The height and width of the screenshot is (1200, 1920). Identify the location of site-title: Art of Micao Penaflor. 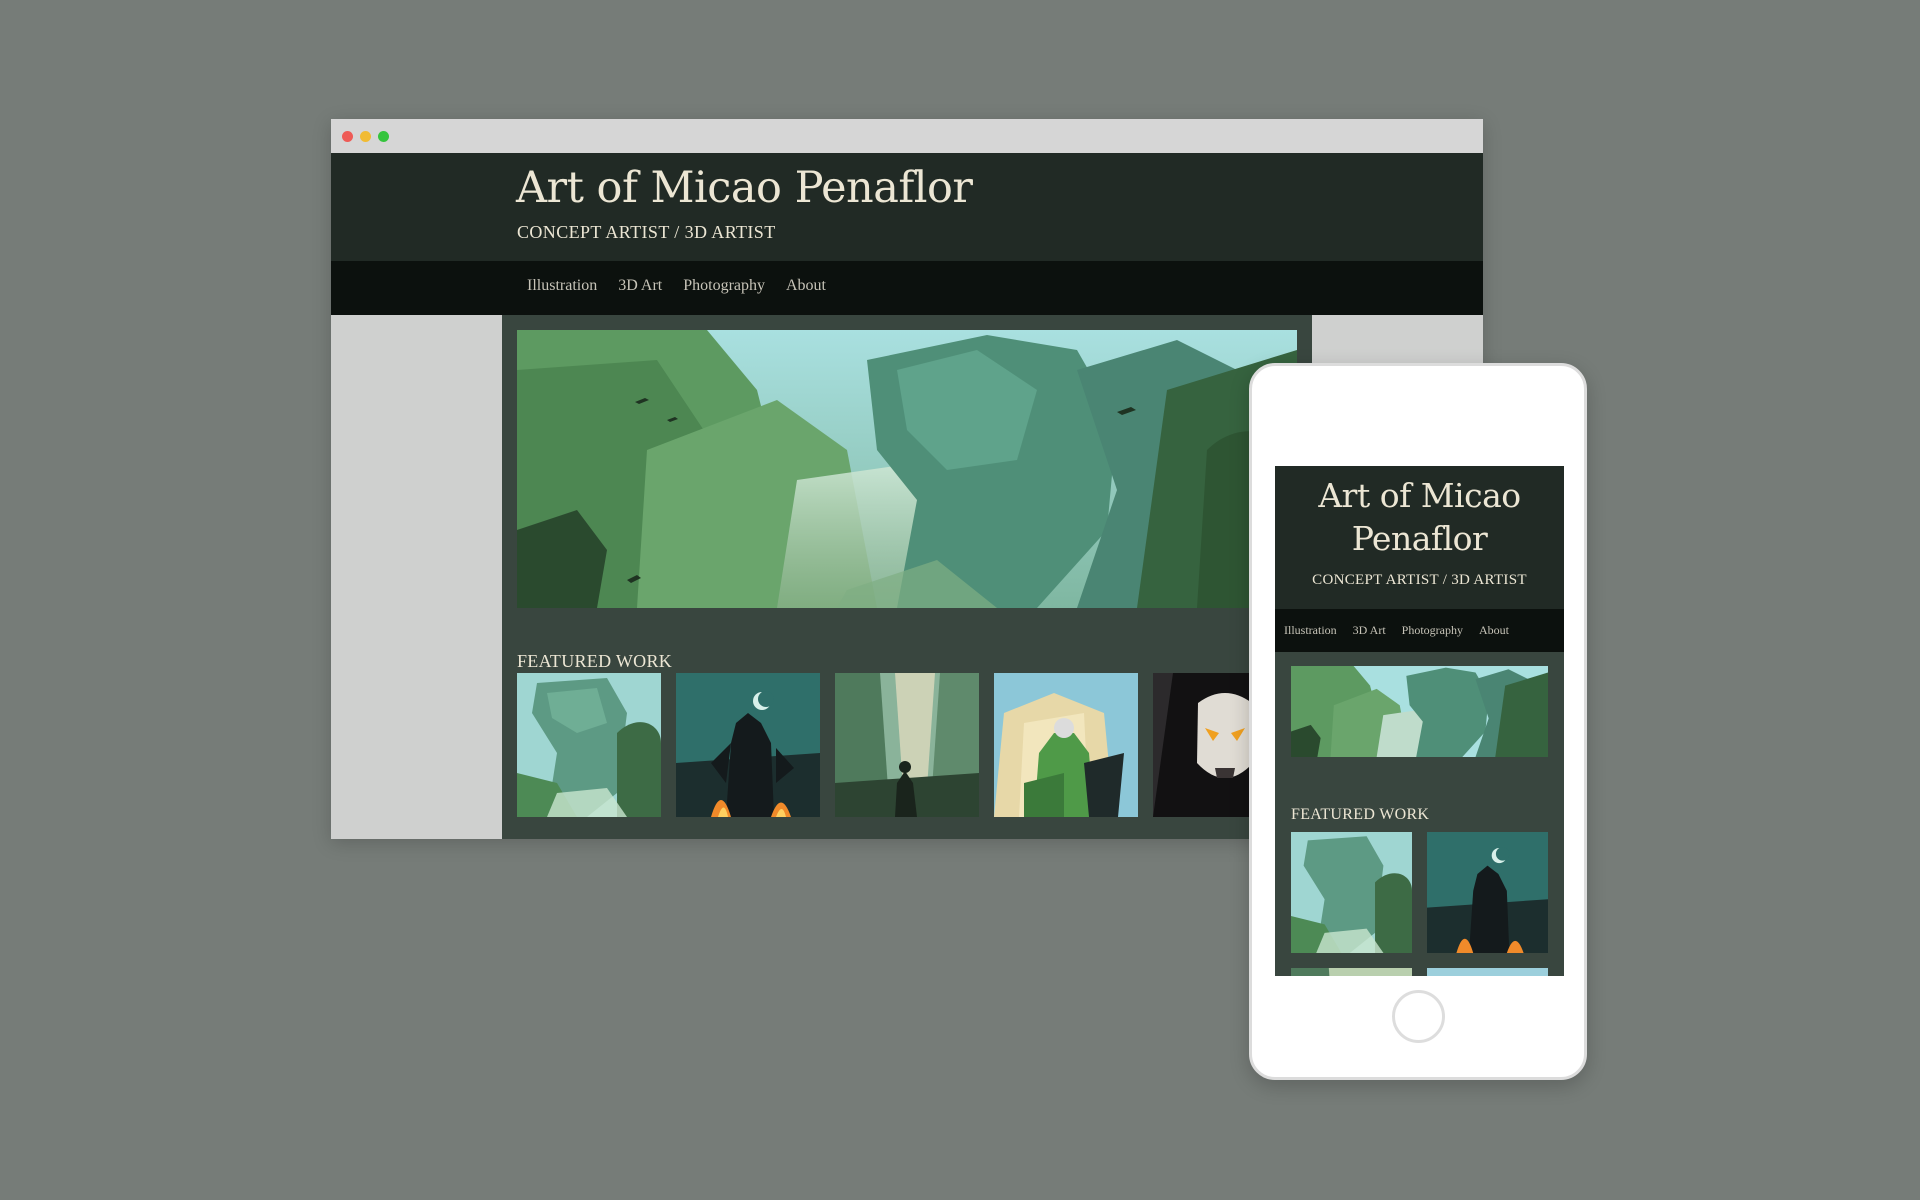
(744, 188).